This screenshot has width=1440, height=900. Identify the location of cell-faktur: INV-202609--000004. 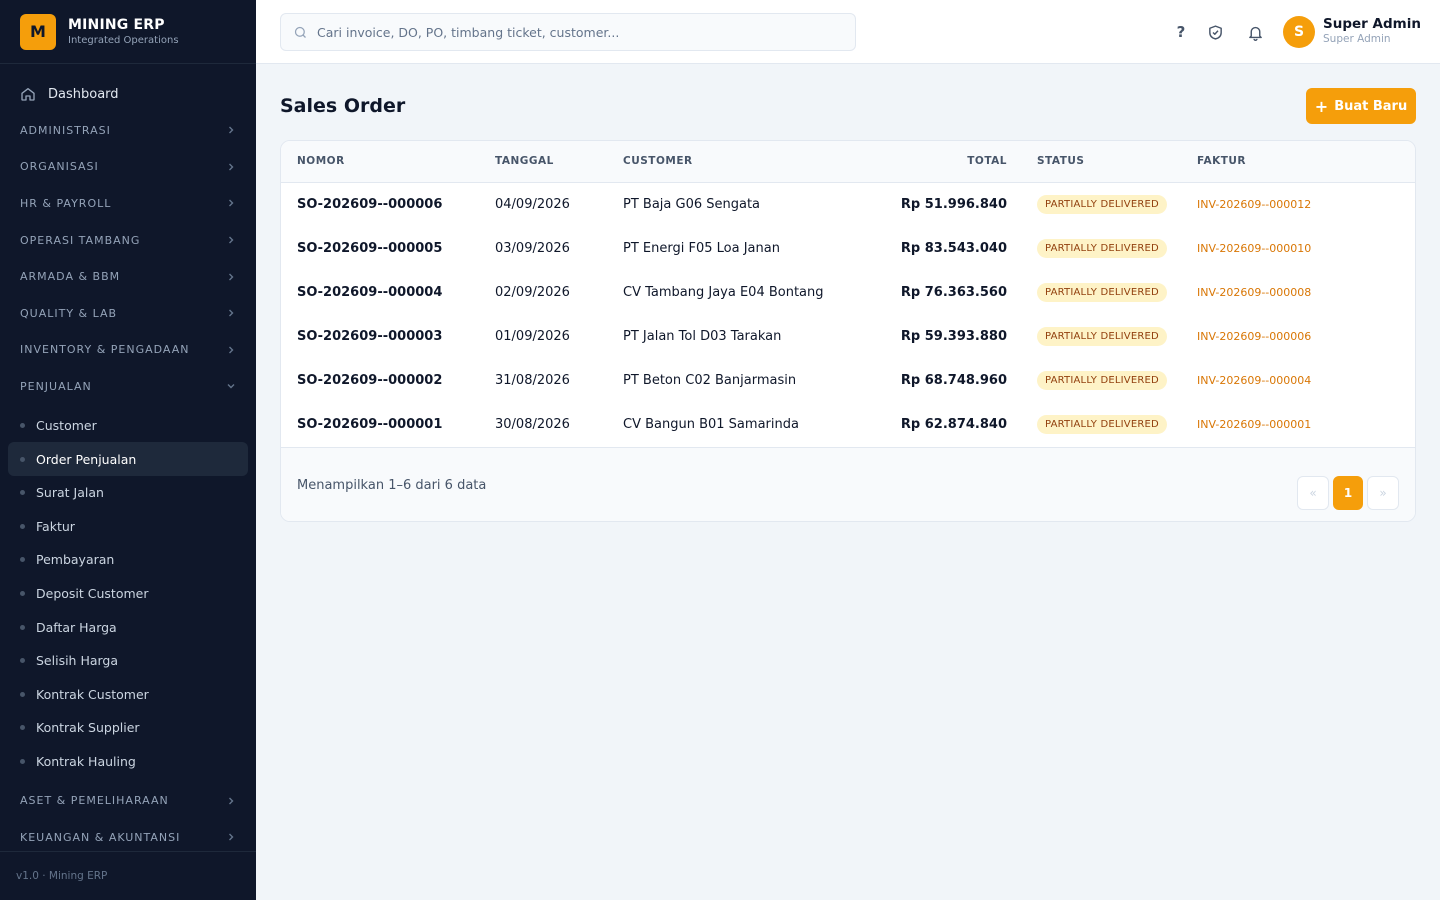
(1306, 380).